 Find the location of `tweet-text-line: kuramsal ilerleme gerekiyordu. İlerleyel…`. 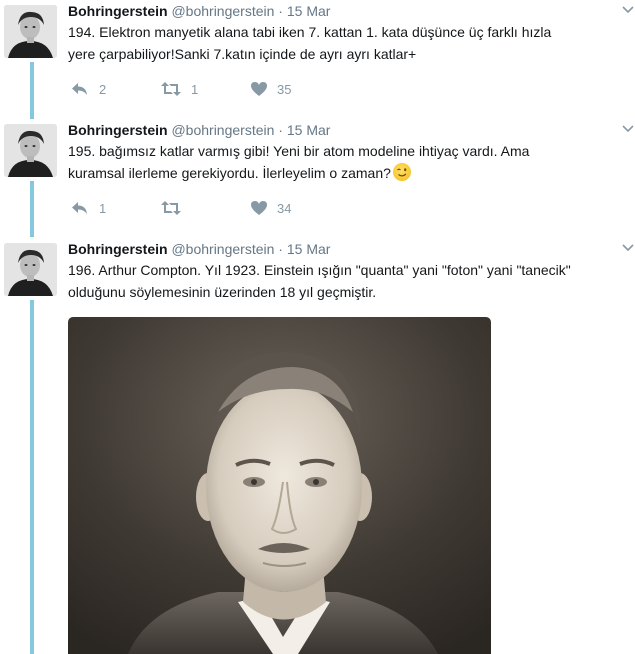

tweet-text-line: kuramsal ilerleme gerekiyordu. İlerleyel… is located at coordinates (229, 173).